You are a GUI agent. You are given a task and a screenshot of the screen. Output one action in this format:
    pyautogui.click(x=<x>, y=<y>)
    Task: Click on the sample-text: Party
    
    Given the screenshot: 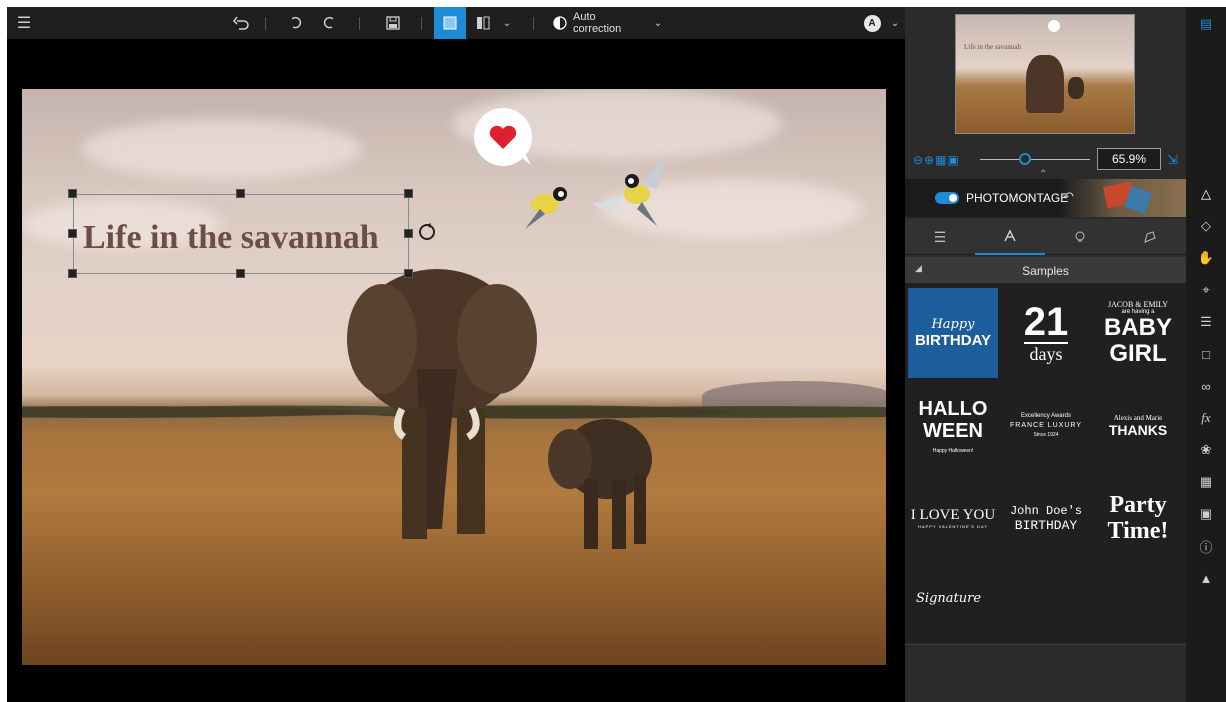 What is the action you would take?
    pyautogui.click(x=1138, y=505)
    